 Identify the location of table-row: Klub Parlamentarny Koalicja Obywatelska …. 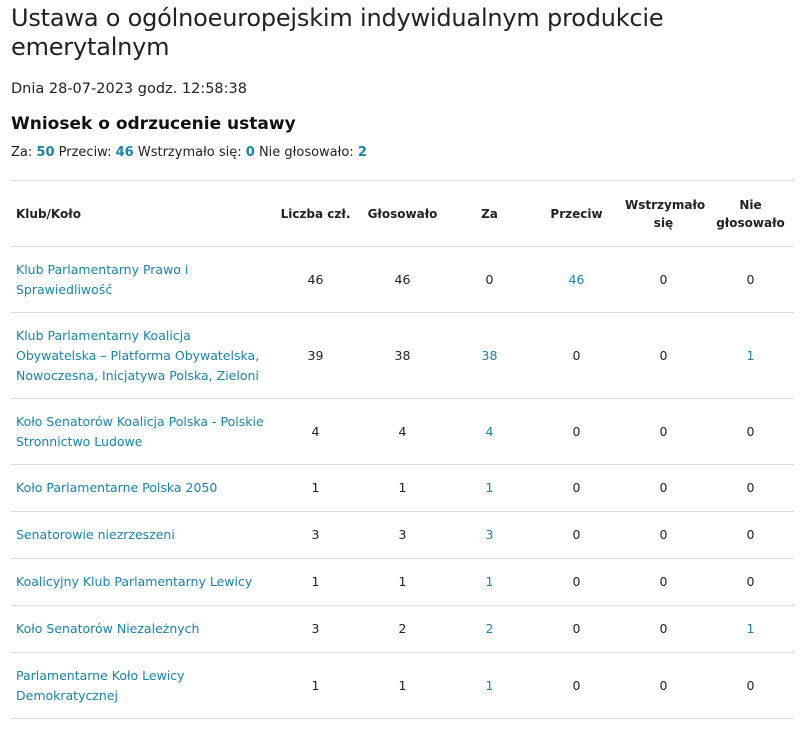
(402, 355).